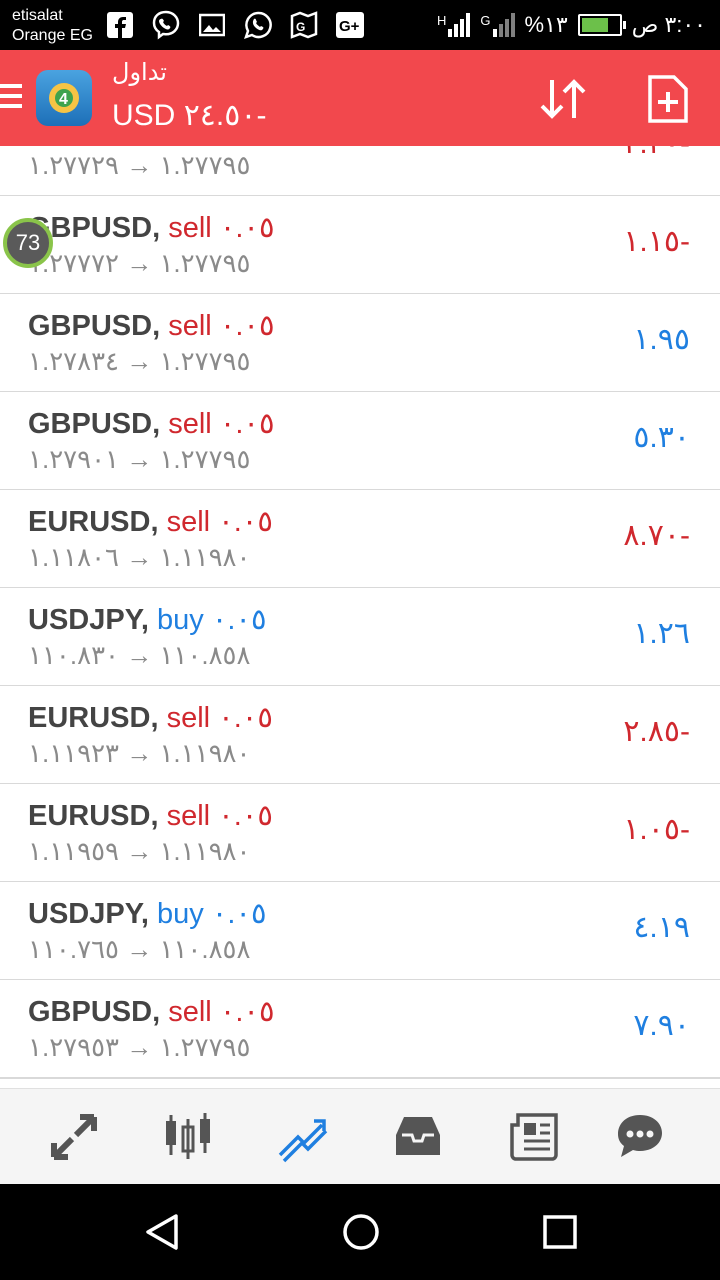 This screenshot has width=720, height=1280. Describe the element at coordinates (442, 20) in the screenshot. I see `network-h-label: H` at that location.